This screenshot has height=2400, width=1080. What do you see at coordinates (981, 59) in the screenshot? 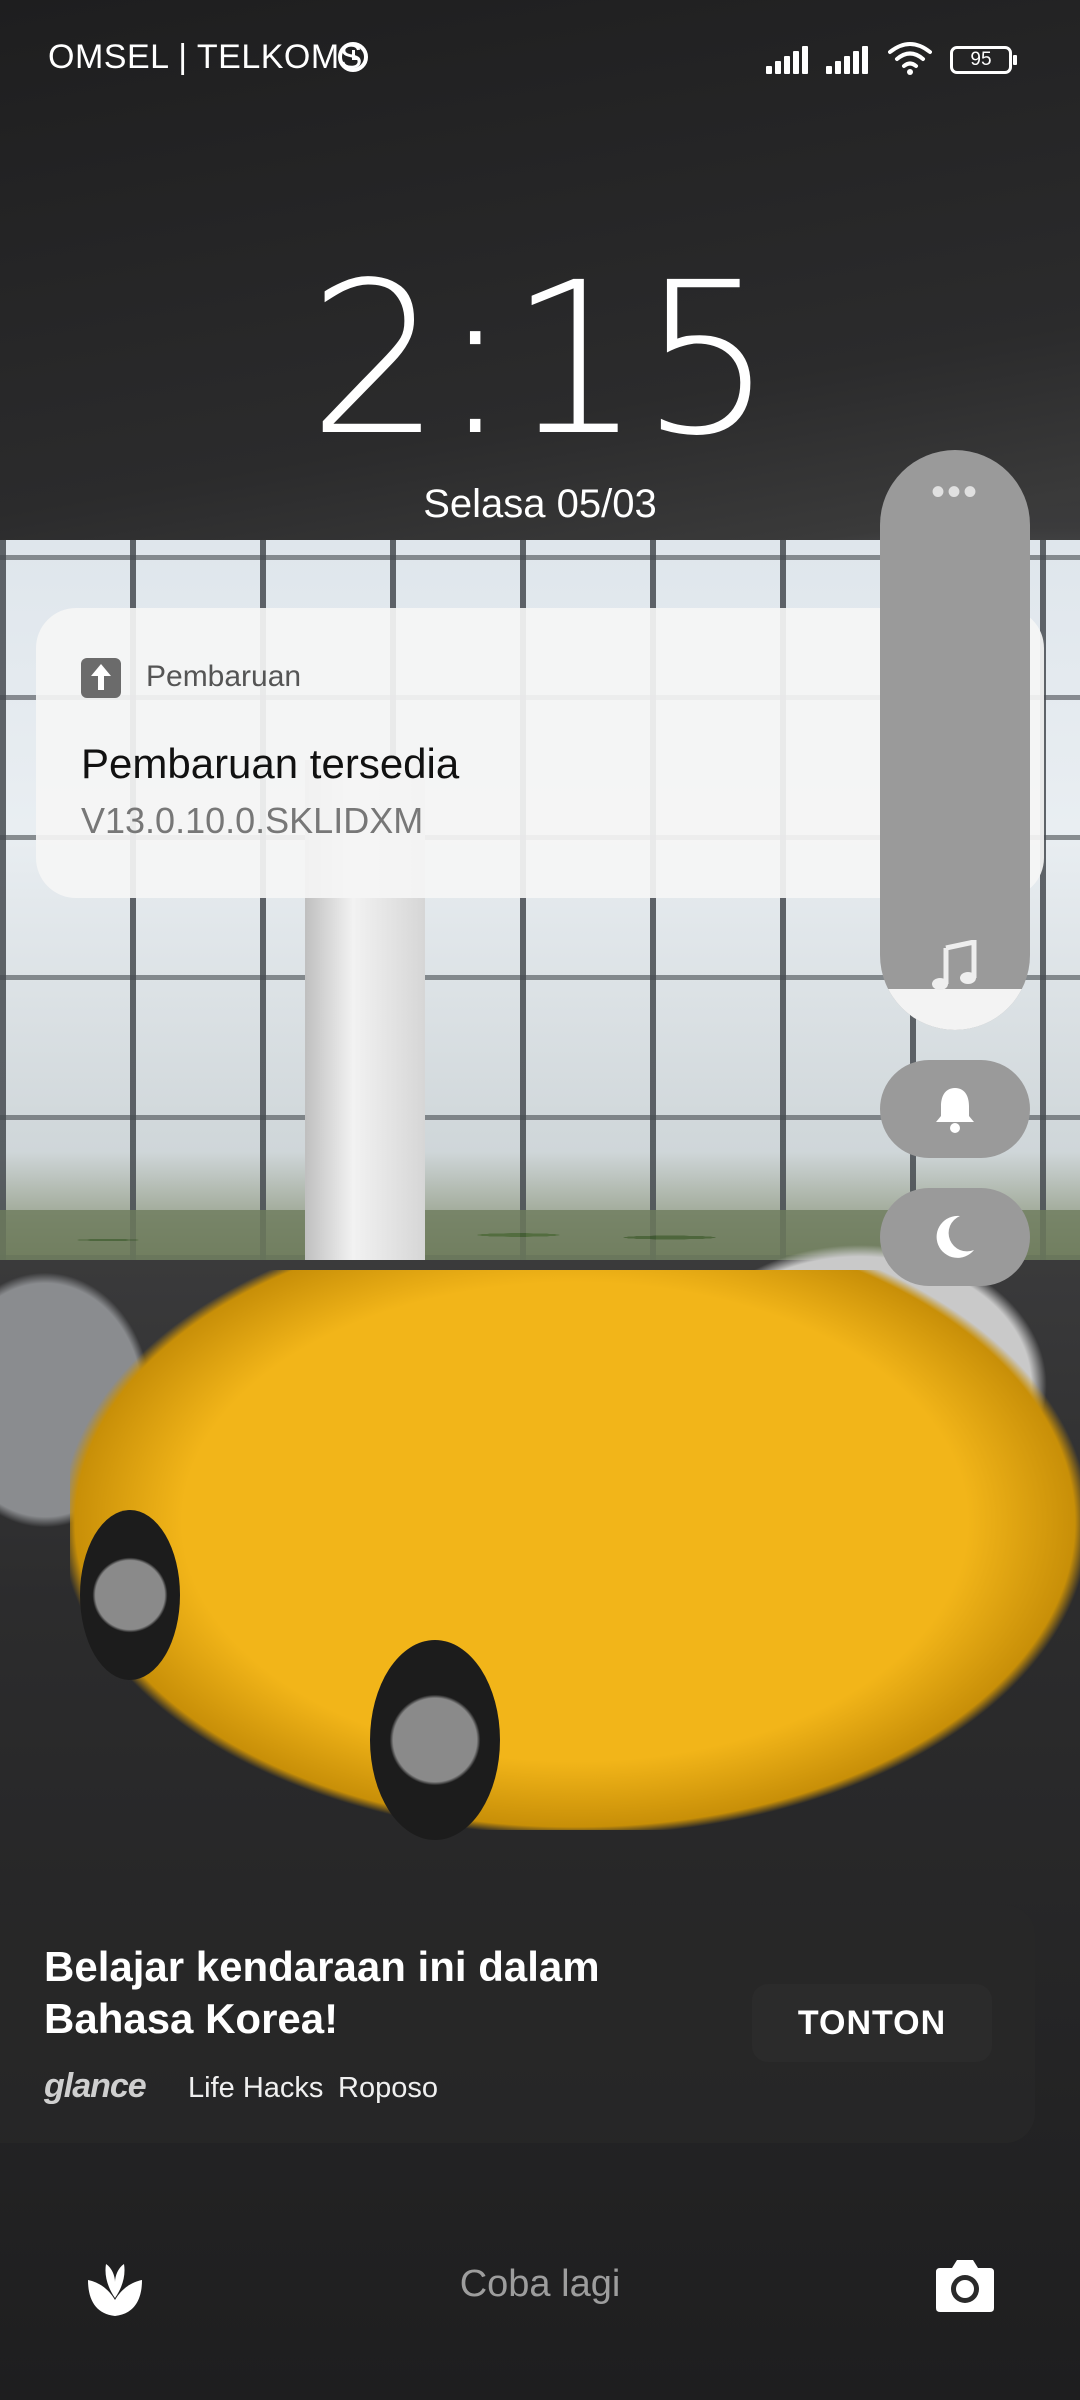
I see `battery-level: 95` at bounding box center [981, 59].